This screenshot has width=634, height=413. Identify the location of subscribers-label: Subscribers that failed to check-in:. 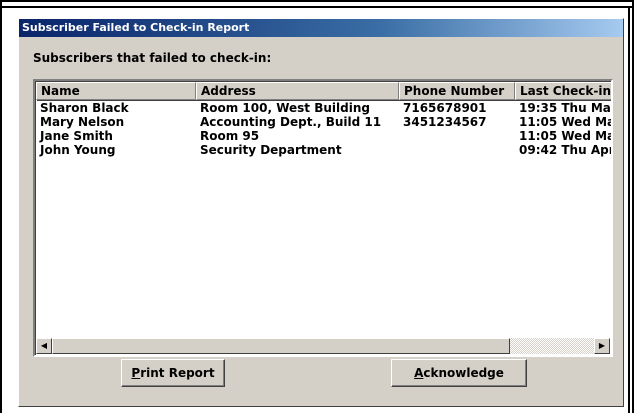
(152, 58).